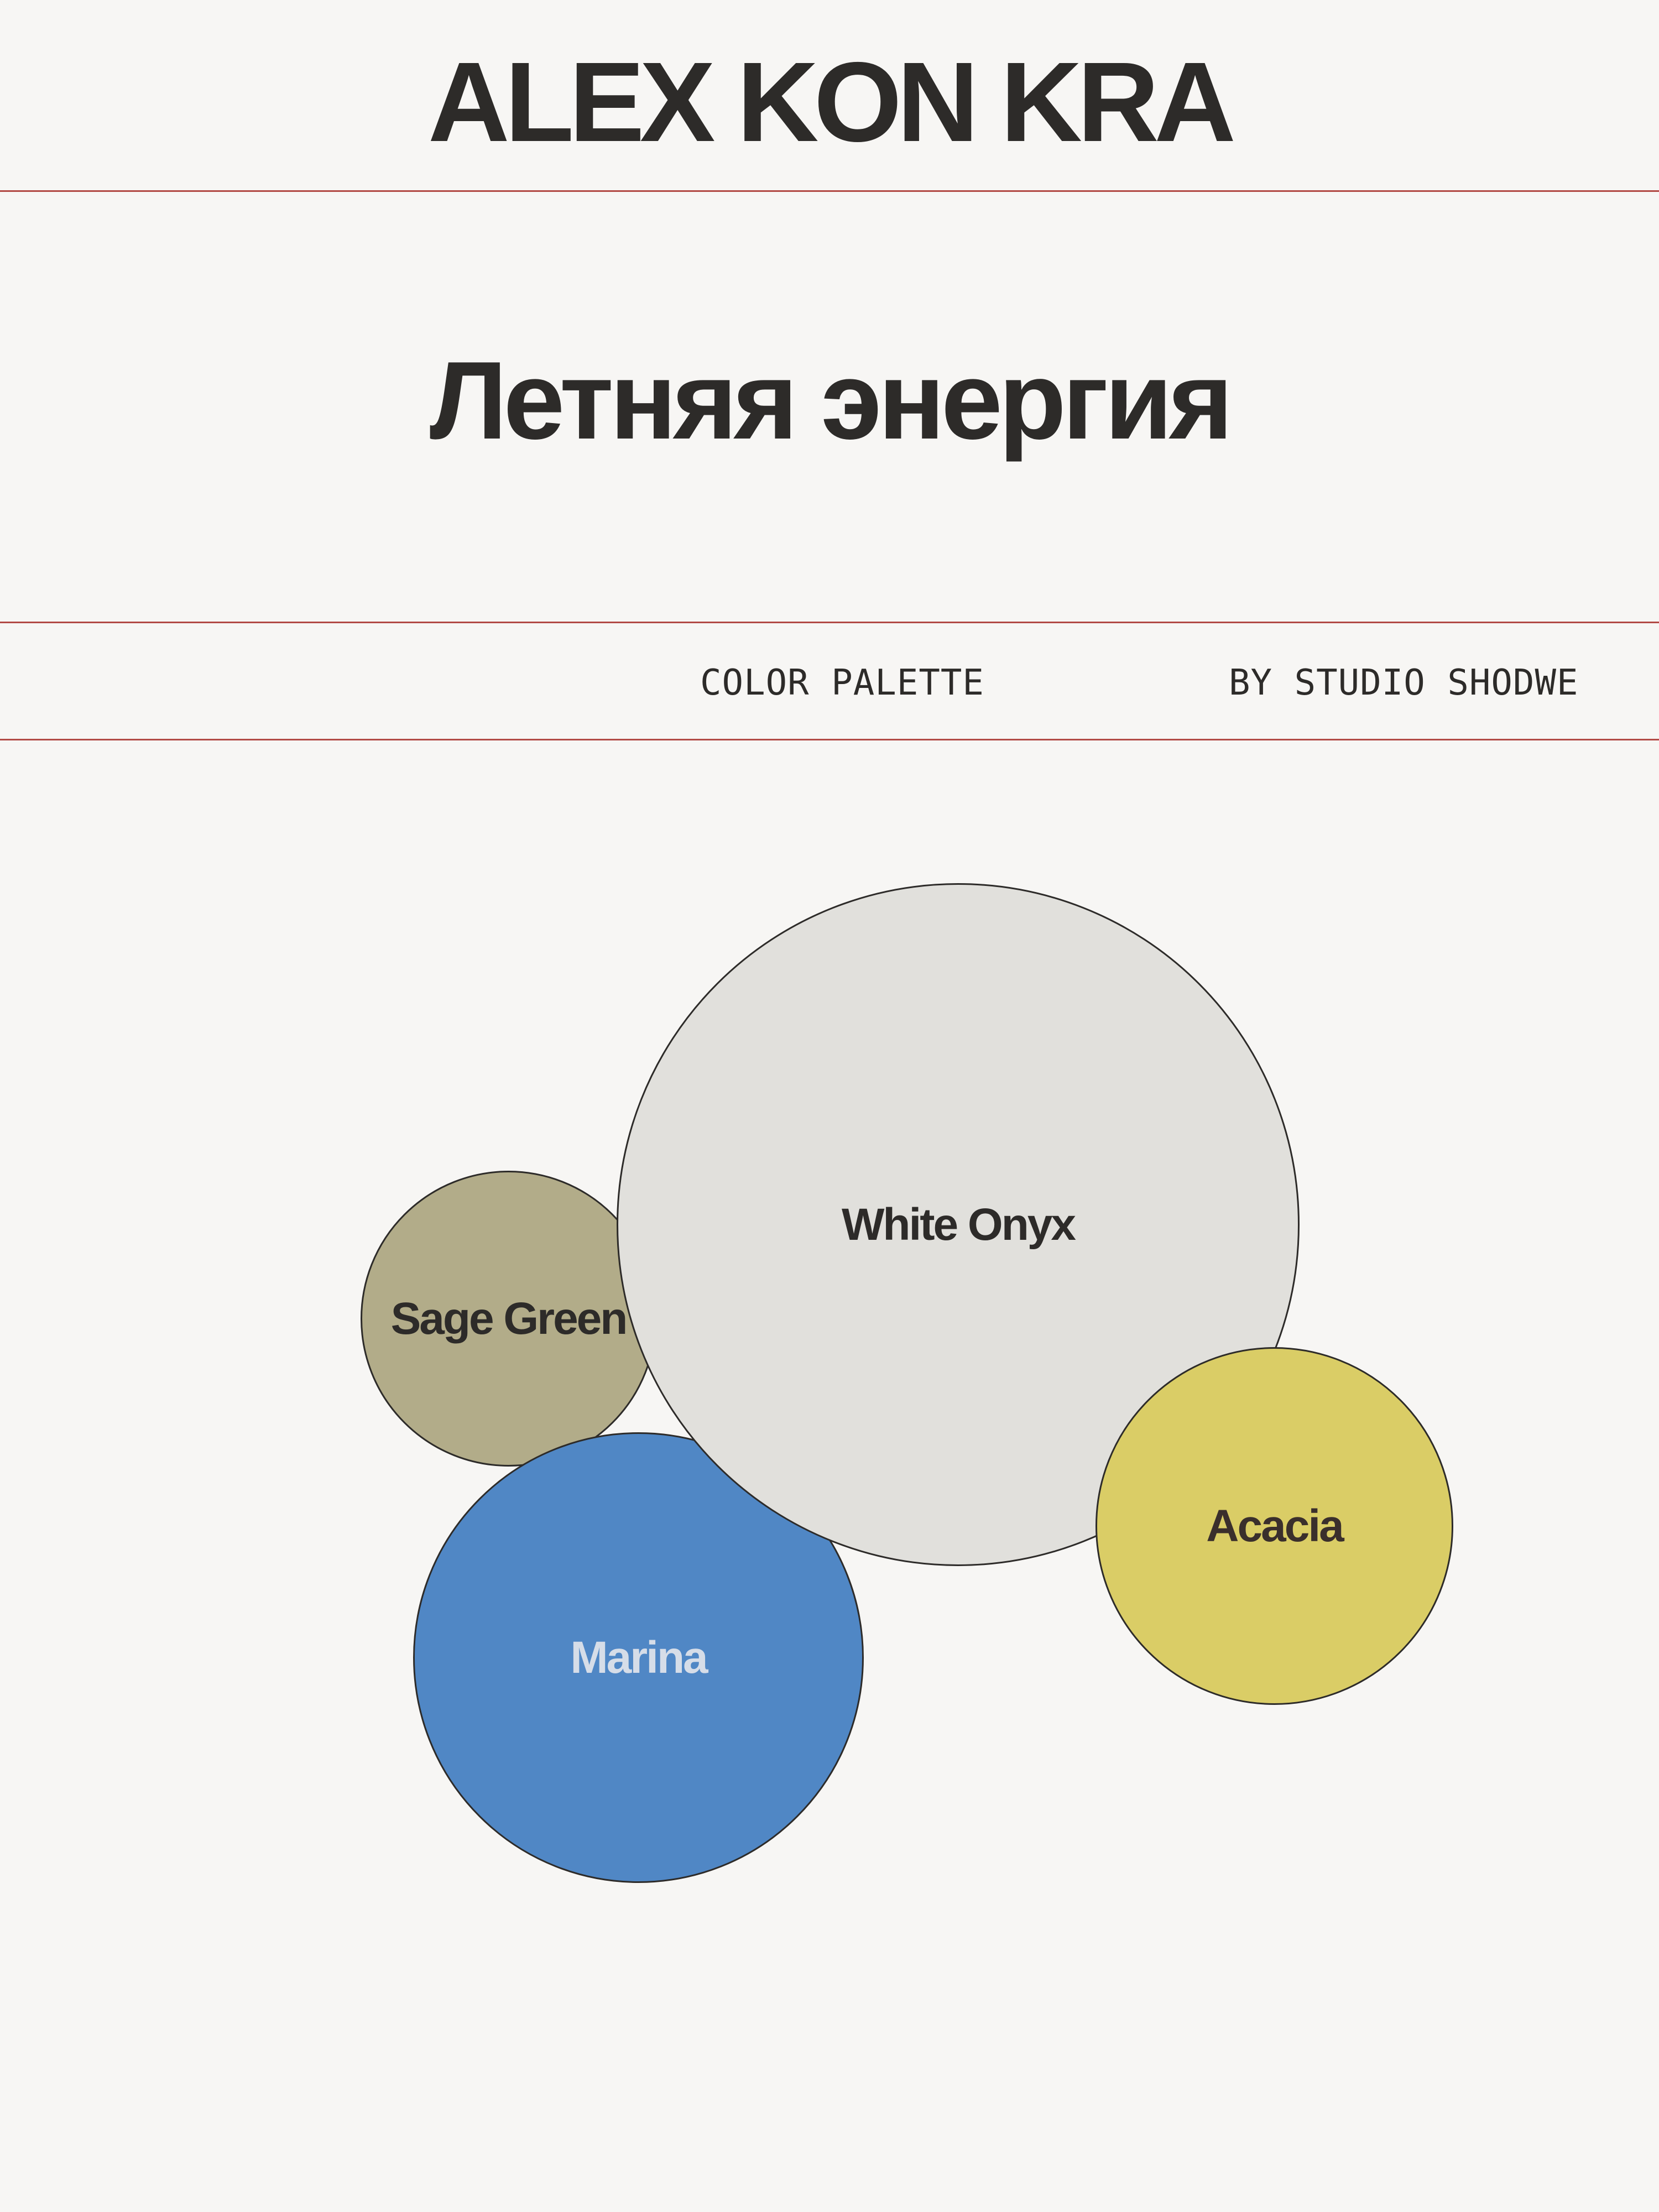  What do you see at coordinates (639, 1657) in the screenshot?
I see `swatch-label: Marina` at bounding box center [639, 1657].